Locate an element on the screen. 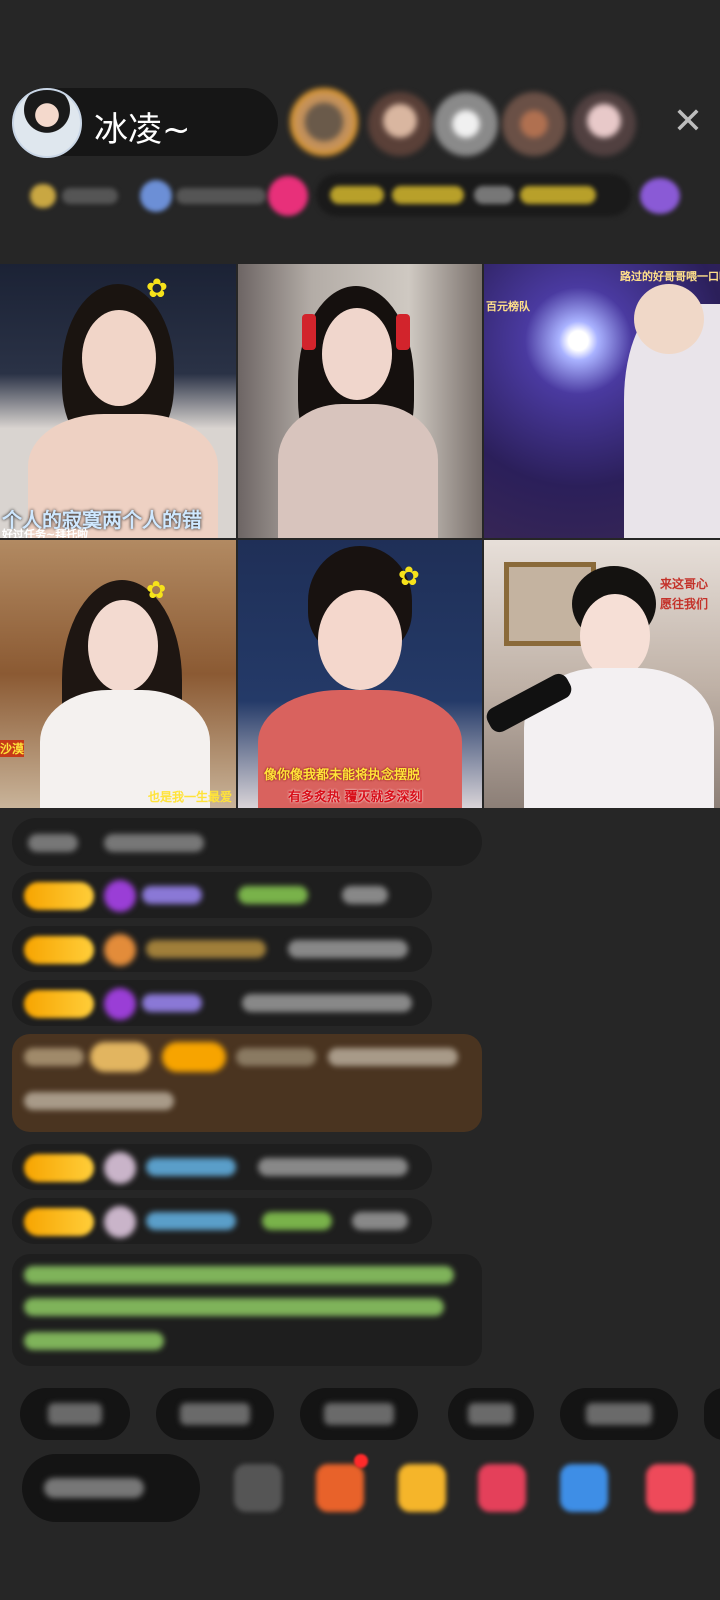  tile-side-caption: 来这哥心愿往我们 is located at coordinates (684, 594).